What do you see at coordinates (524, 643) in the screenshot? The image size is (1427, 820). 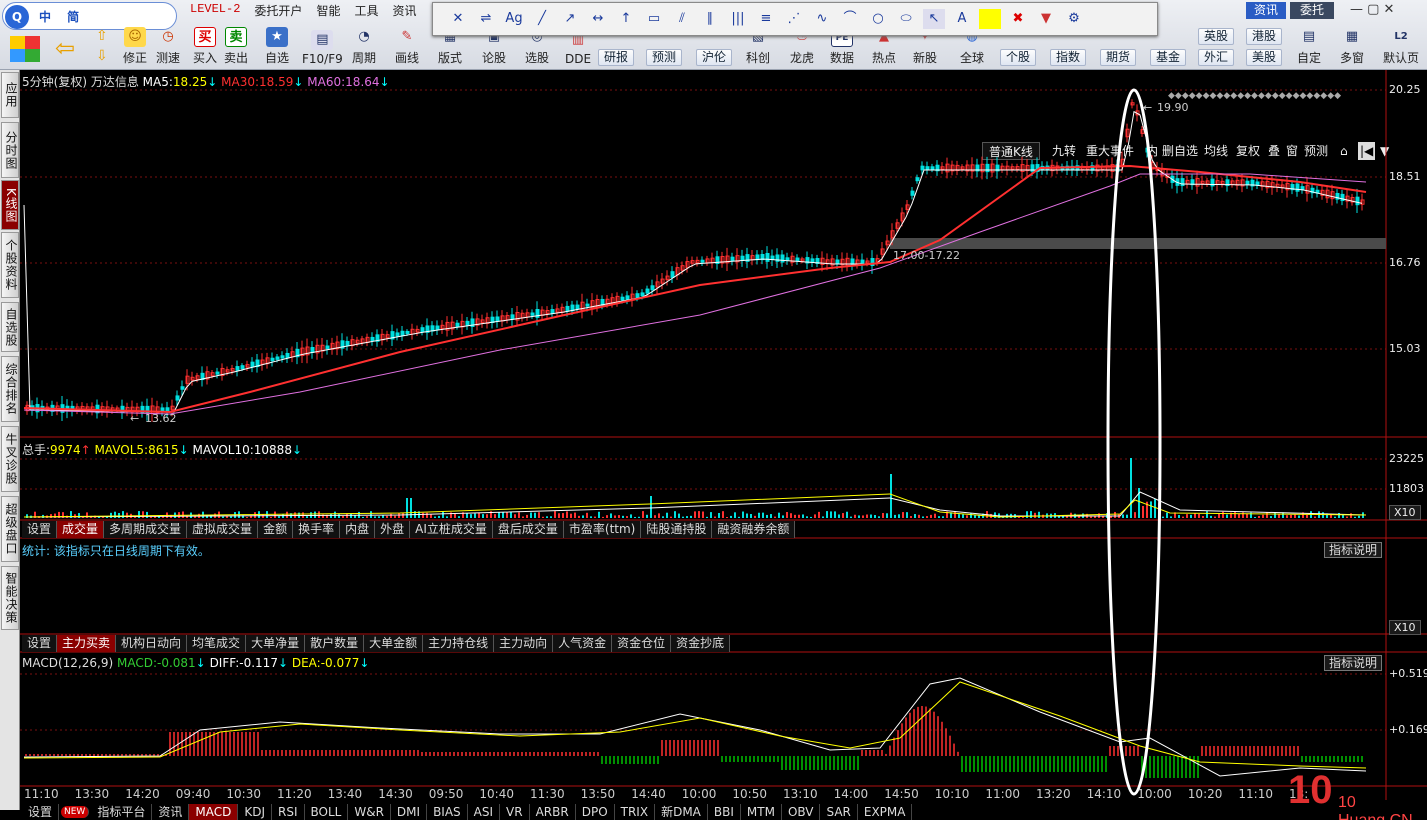 I see `stat-tab: 主力动向` at bounding box center [524, 643].